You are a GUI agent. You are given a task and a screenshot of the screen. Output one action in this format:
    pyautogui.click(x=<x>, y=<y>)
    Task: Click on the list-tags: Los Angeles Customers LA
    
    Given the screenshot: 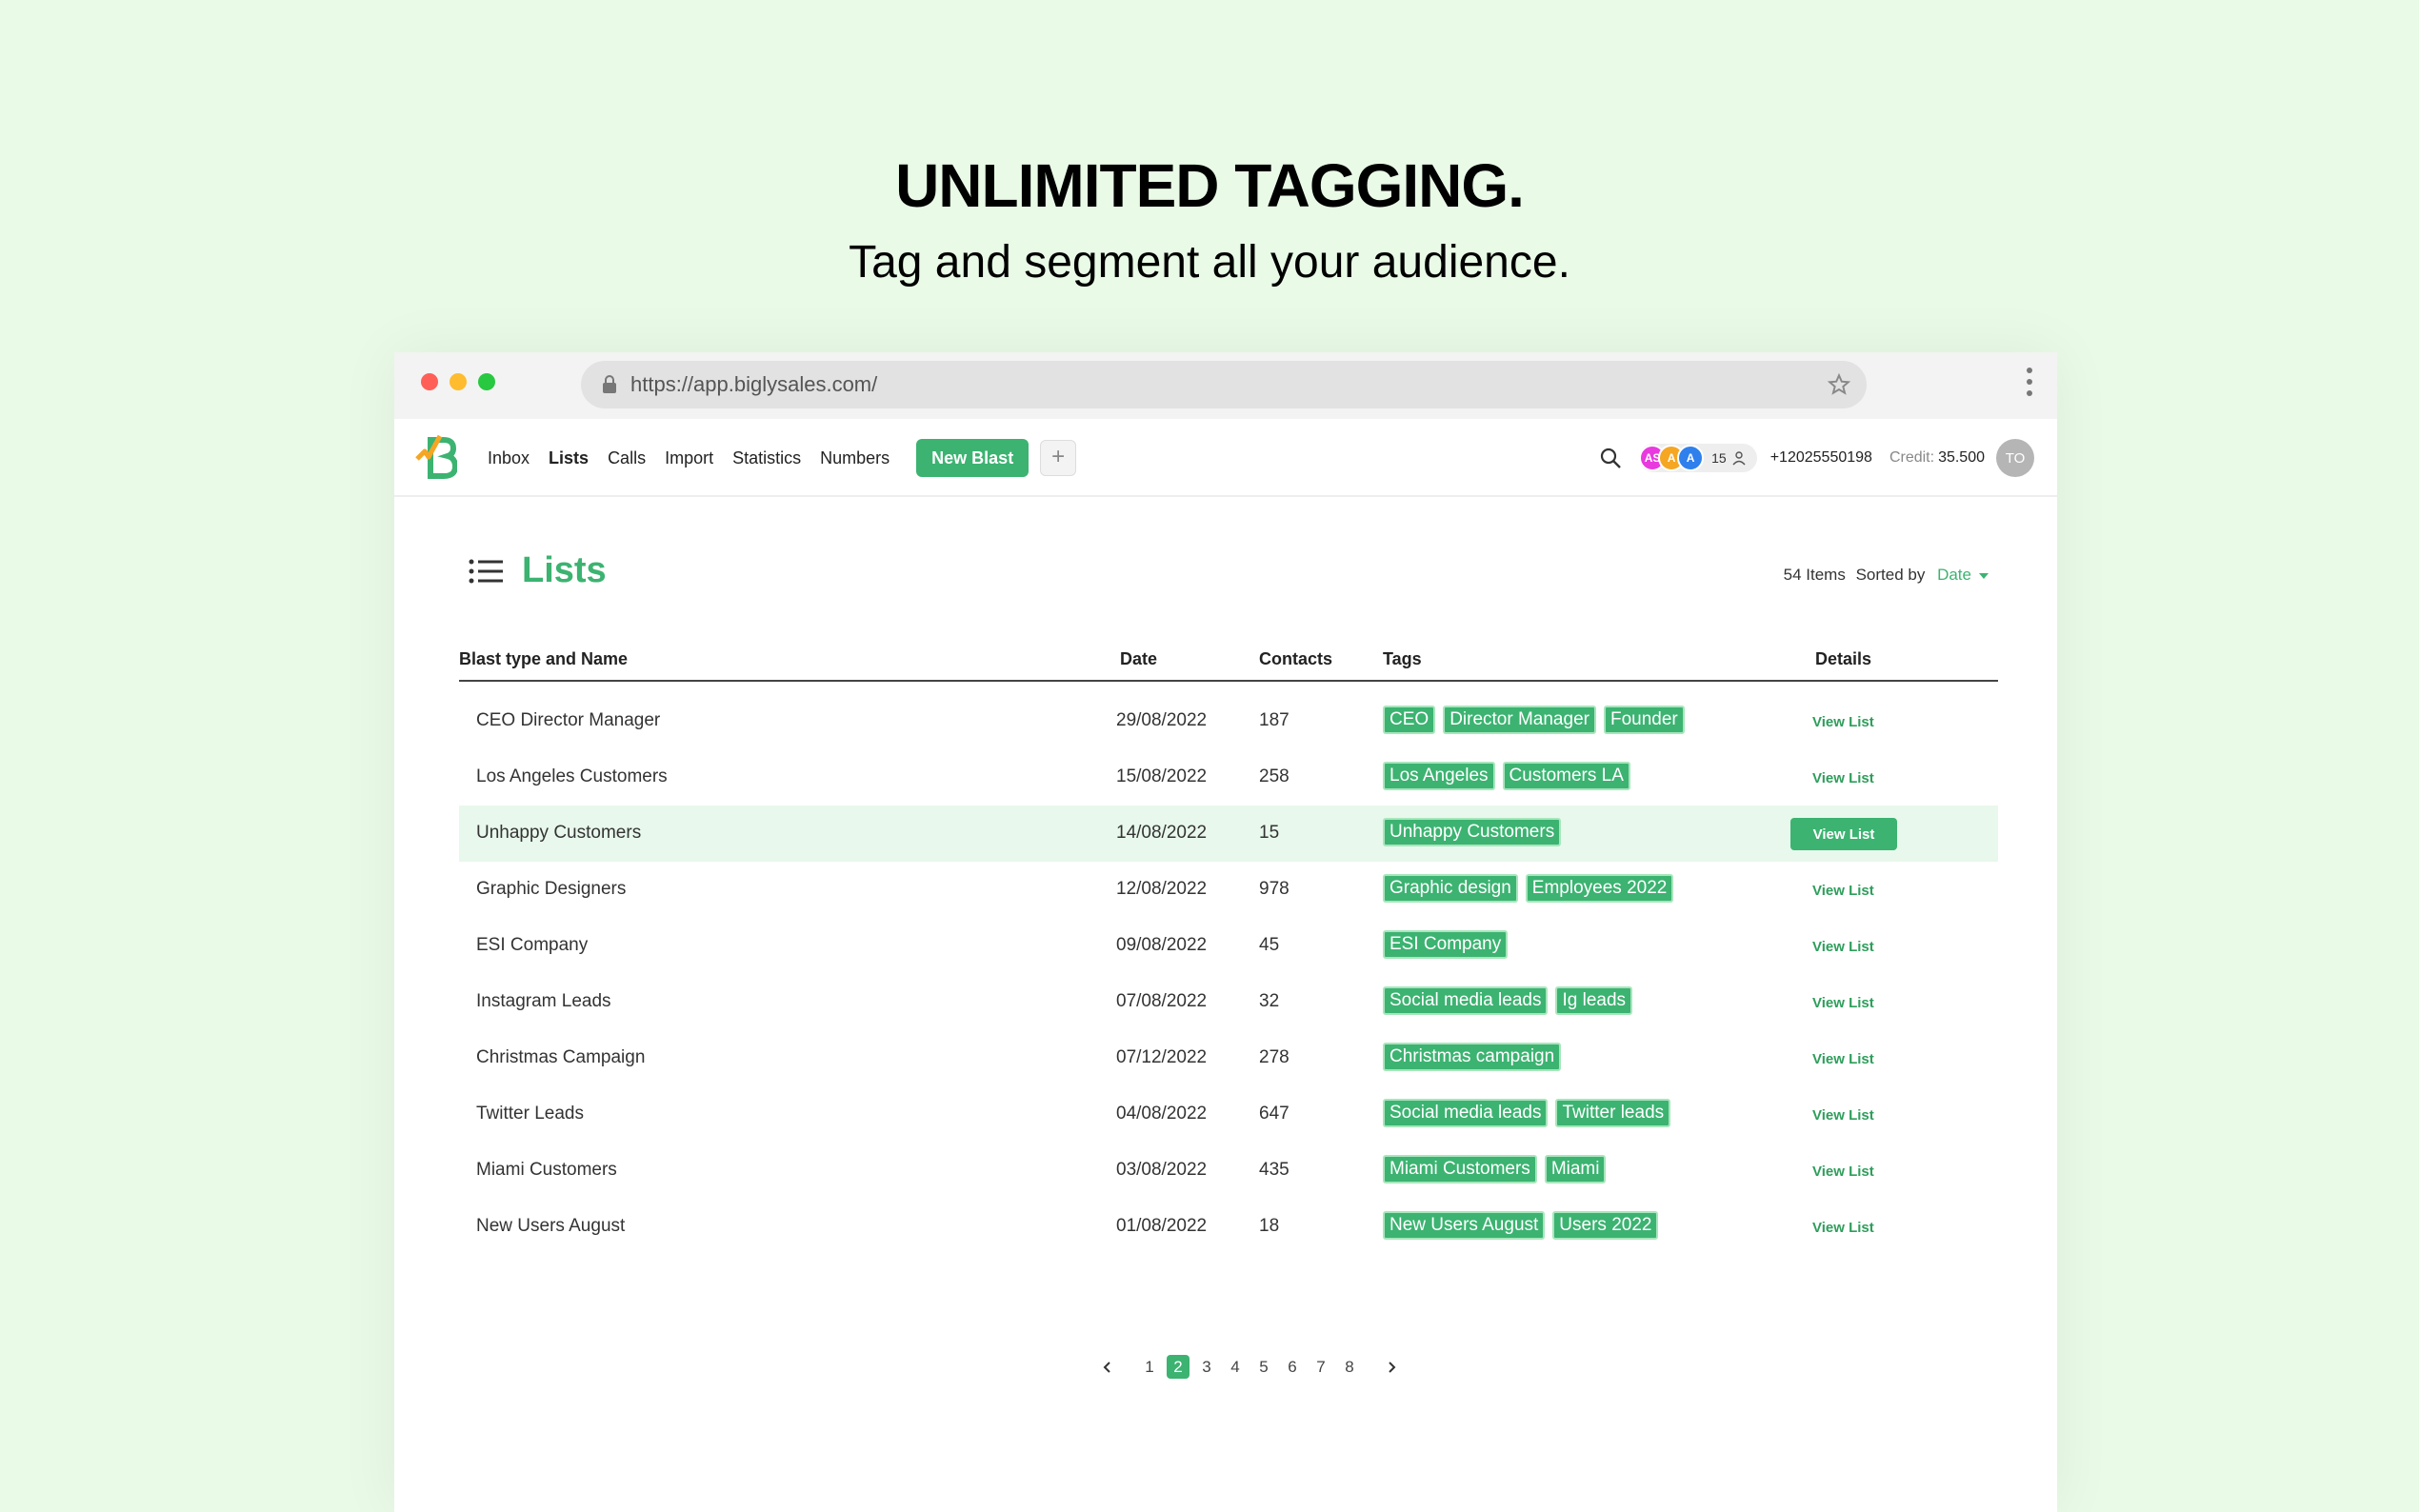 What is the action you would take?
    pyautogui.click(x=1510, y=776)
    